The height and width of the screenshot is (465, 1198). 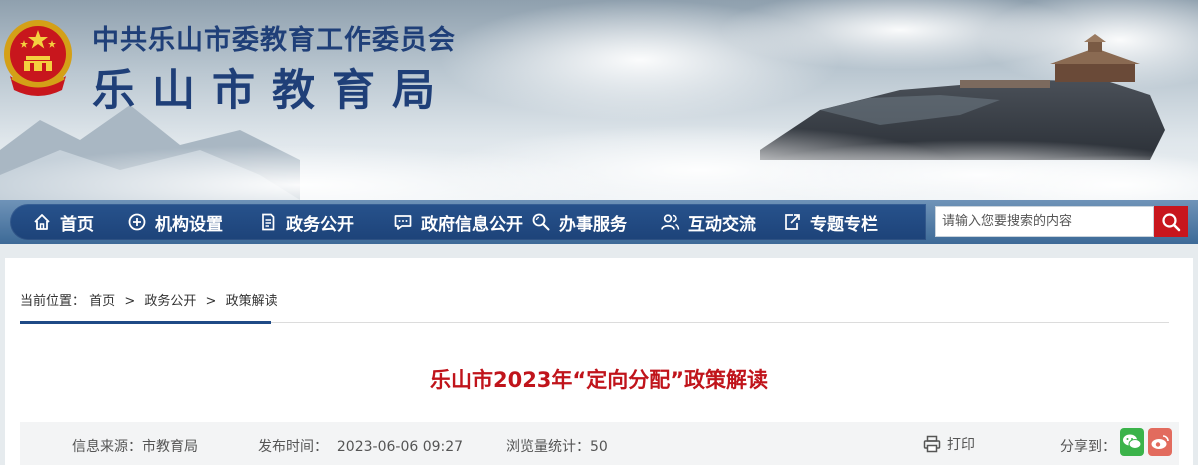 What do you see at coordinates (137, 222) in the screenshot?
I see `plus-circle-icon` at bounding box center [137, 222].